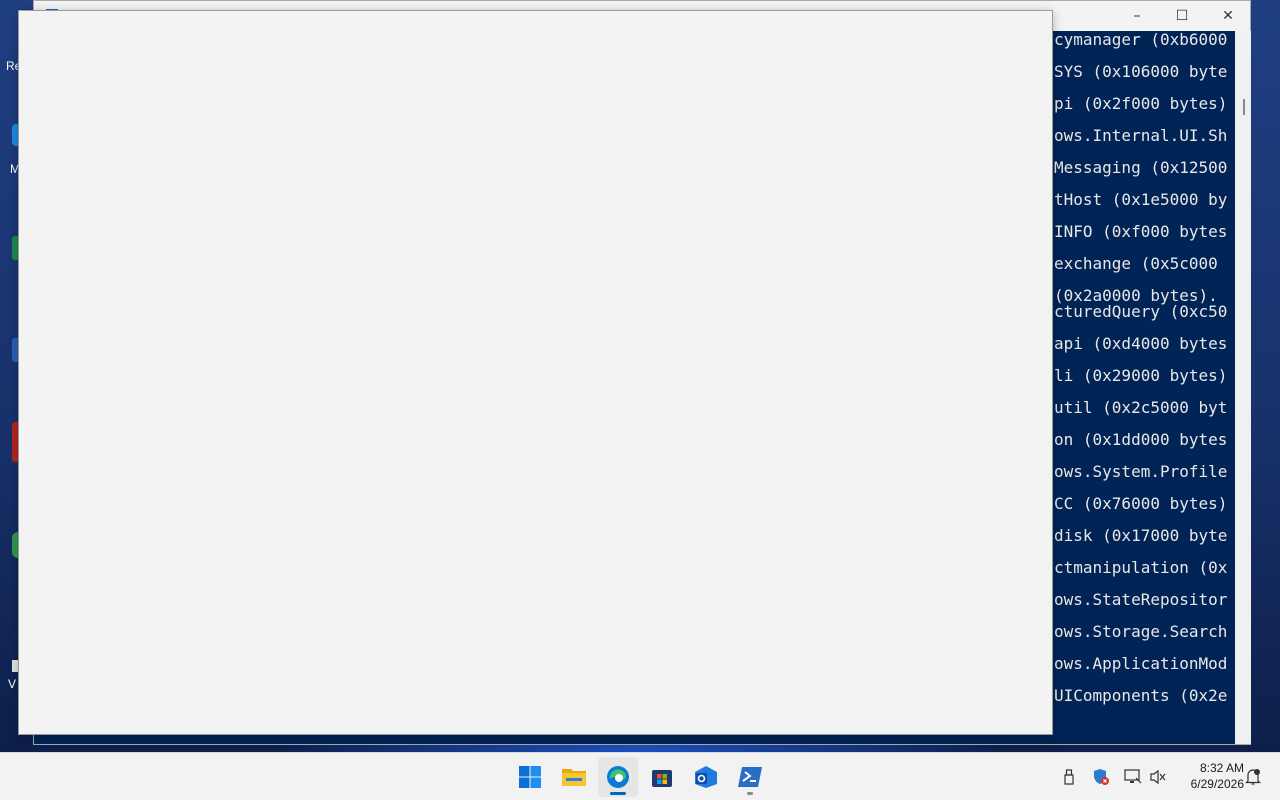 This screenshot has height=800, width=1280. Describe the element at coordinates (1141, 167) in the screenshot. I see `terminal-line: Messaging (0x12500` at that location.